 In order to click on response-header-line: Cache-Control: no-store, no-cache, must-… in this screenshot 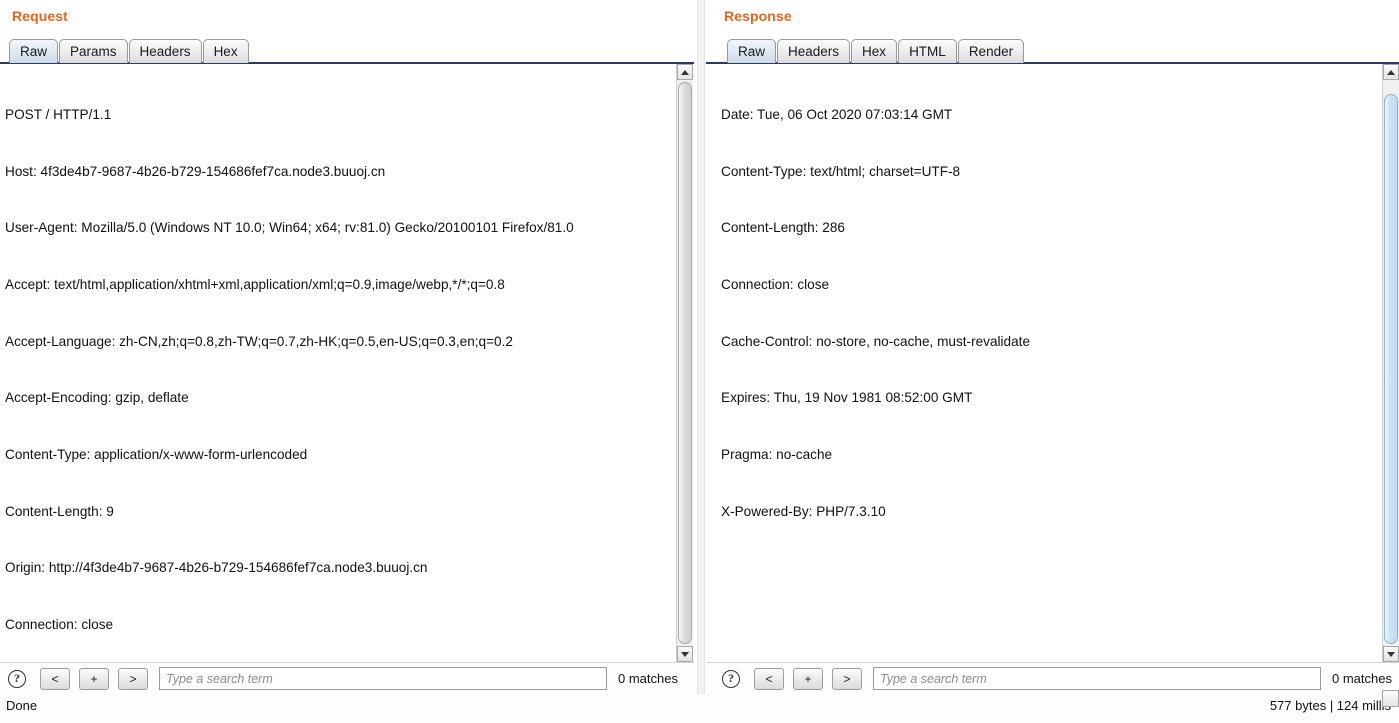, I will do `click(876, 341)`.